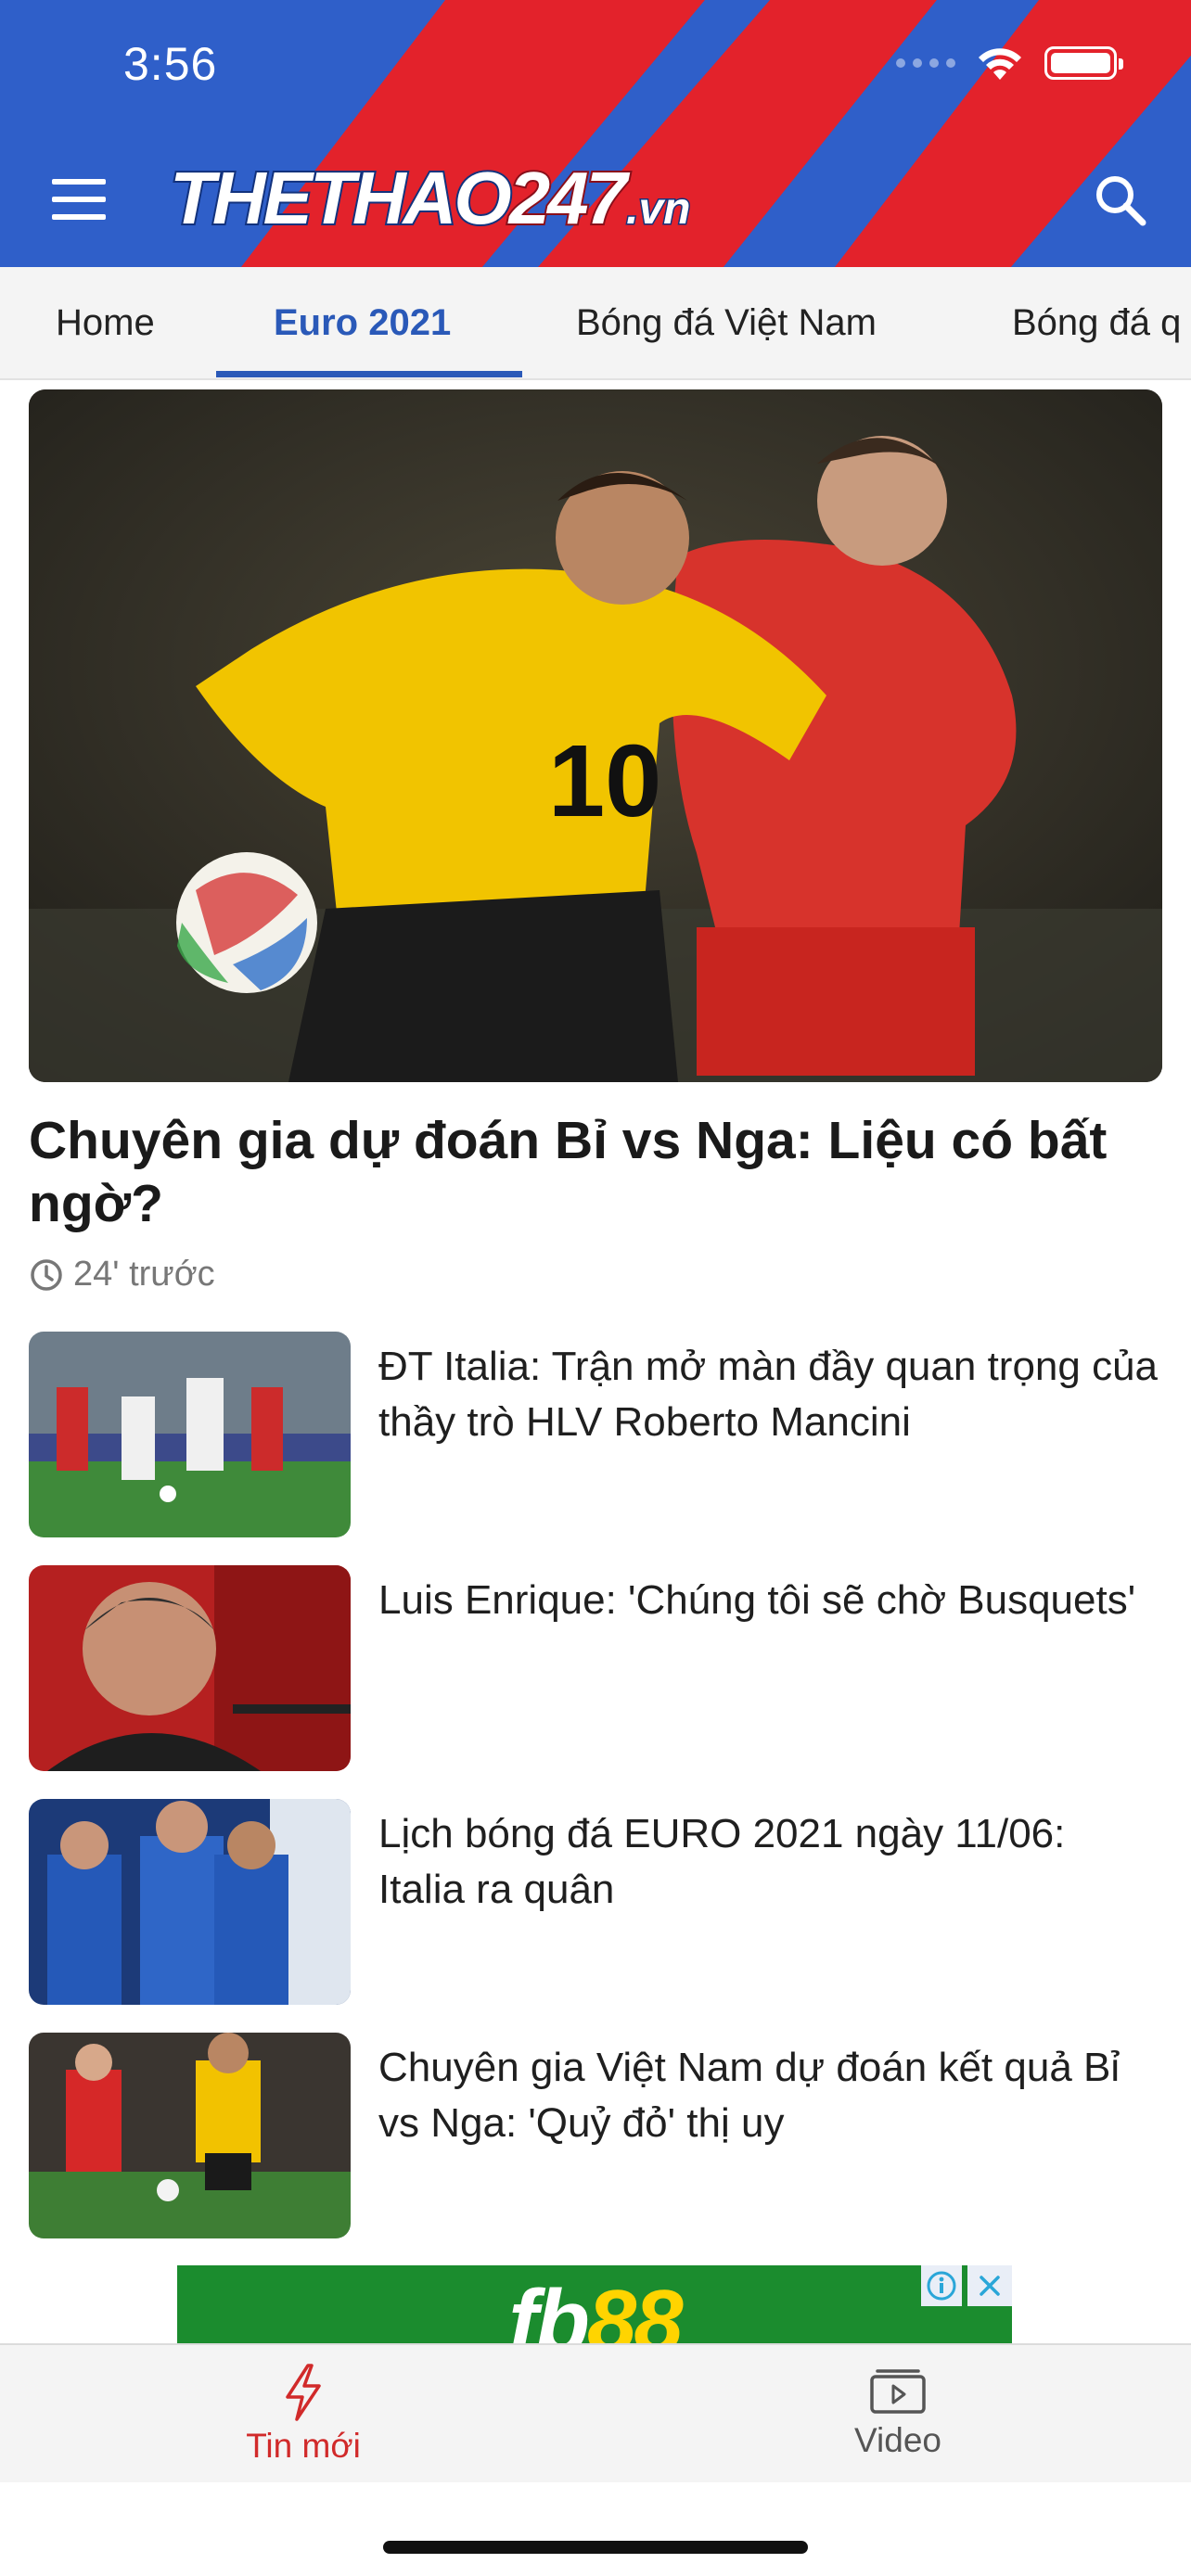 Image resolution: width=1191 pixels, height=2576 pixels. I want to click on featured-timestamp: 24' trước, so click(122, 1274).